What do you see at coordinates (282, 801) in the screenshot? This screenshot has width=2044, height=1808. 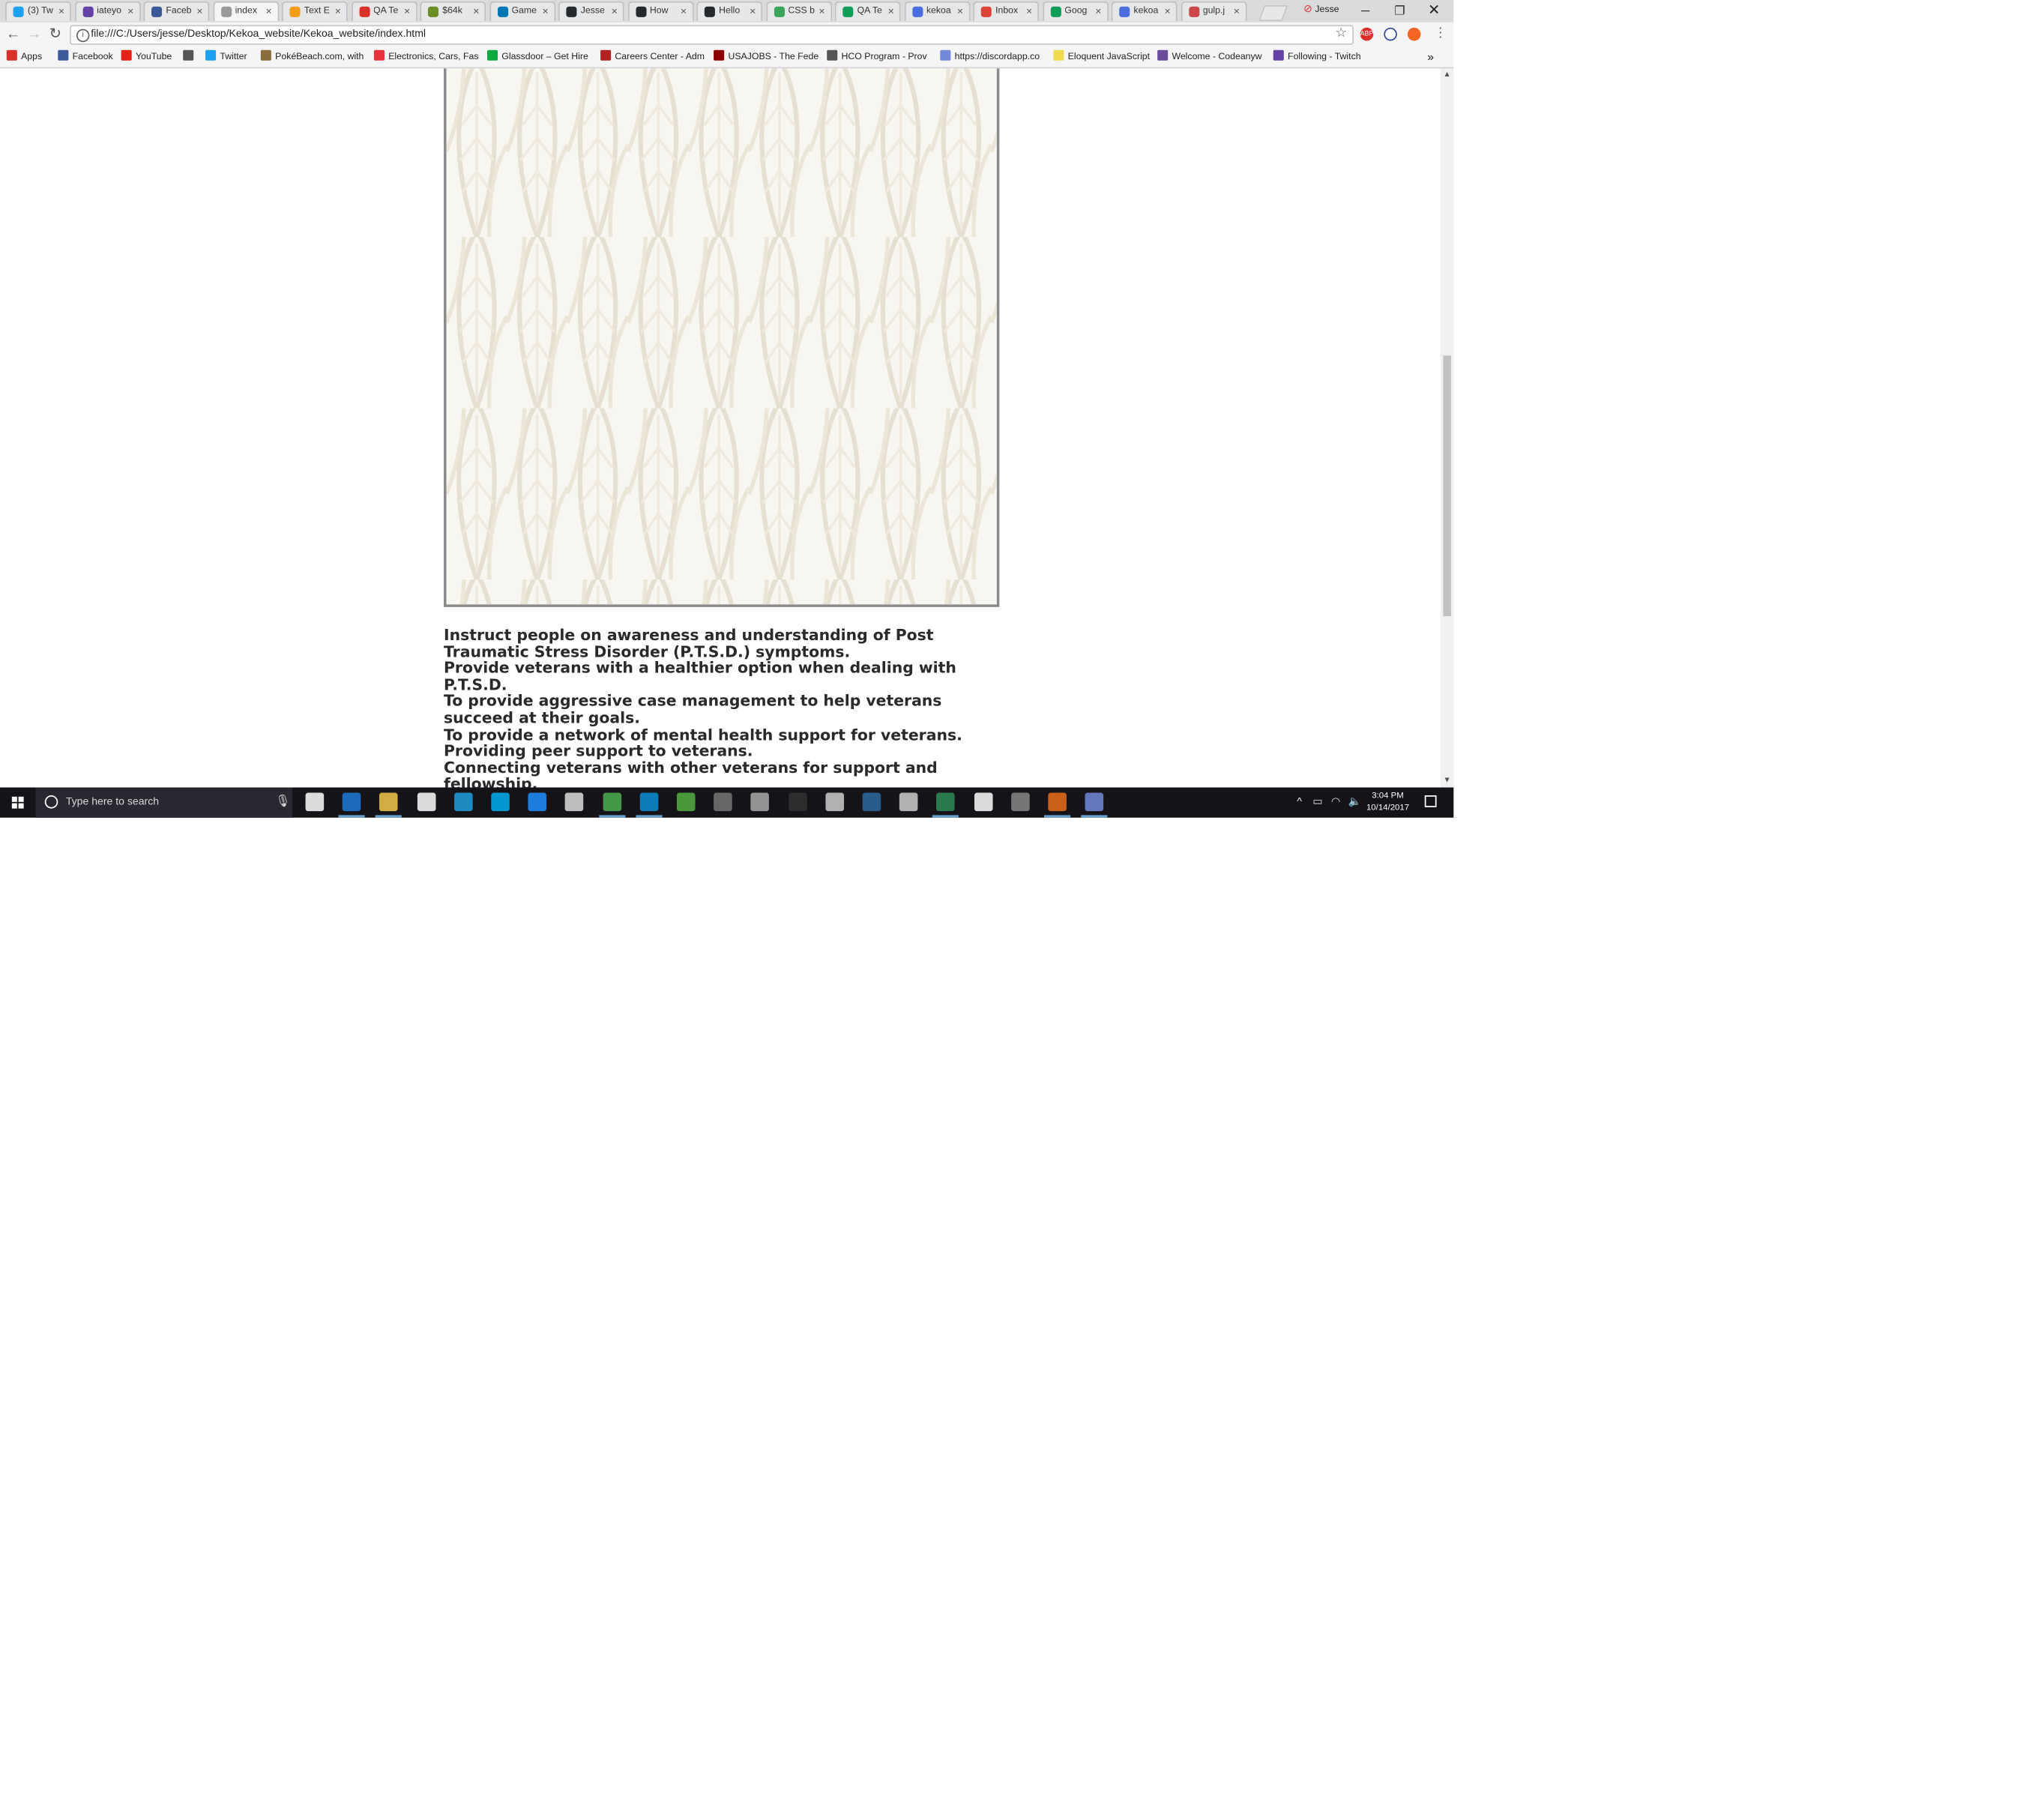 I see `microphone-icon: 🎙` at bounding box center [282, 801].